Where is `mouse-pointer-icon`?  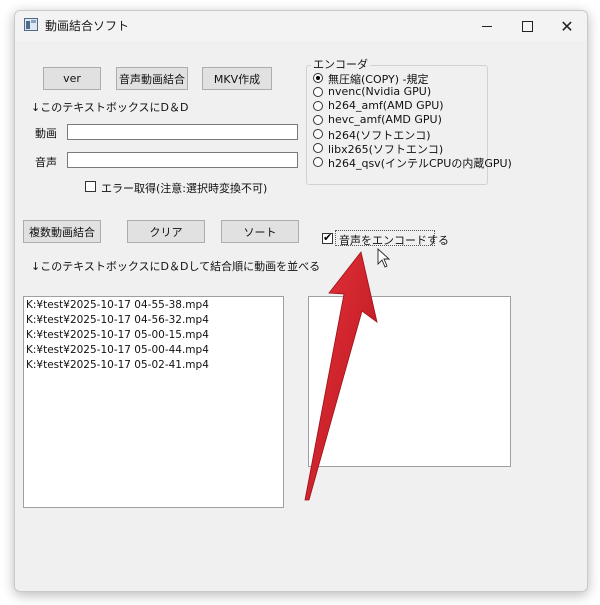 mouse-pointer-icon is located at coordinates (384, 257).